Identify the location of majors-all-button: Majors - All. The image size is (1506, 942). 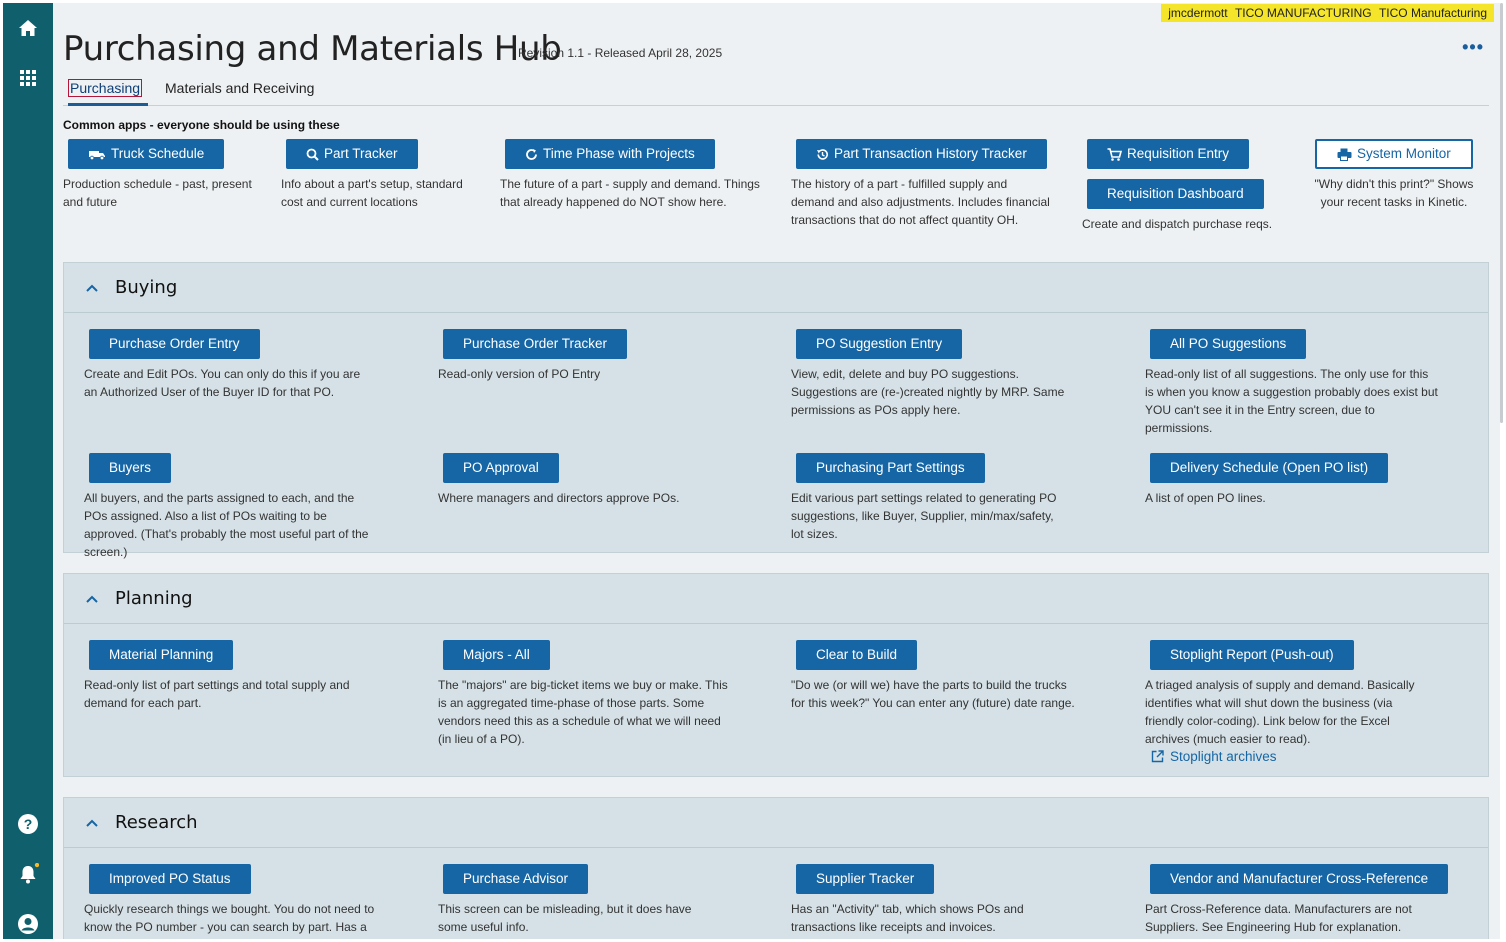
(496, 655).